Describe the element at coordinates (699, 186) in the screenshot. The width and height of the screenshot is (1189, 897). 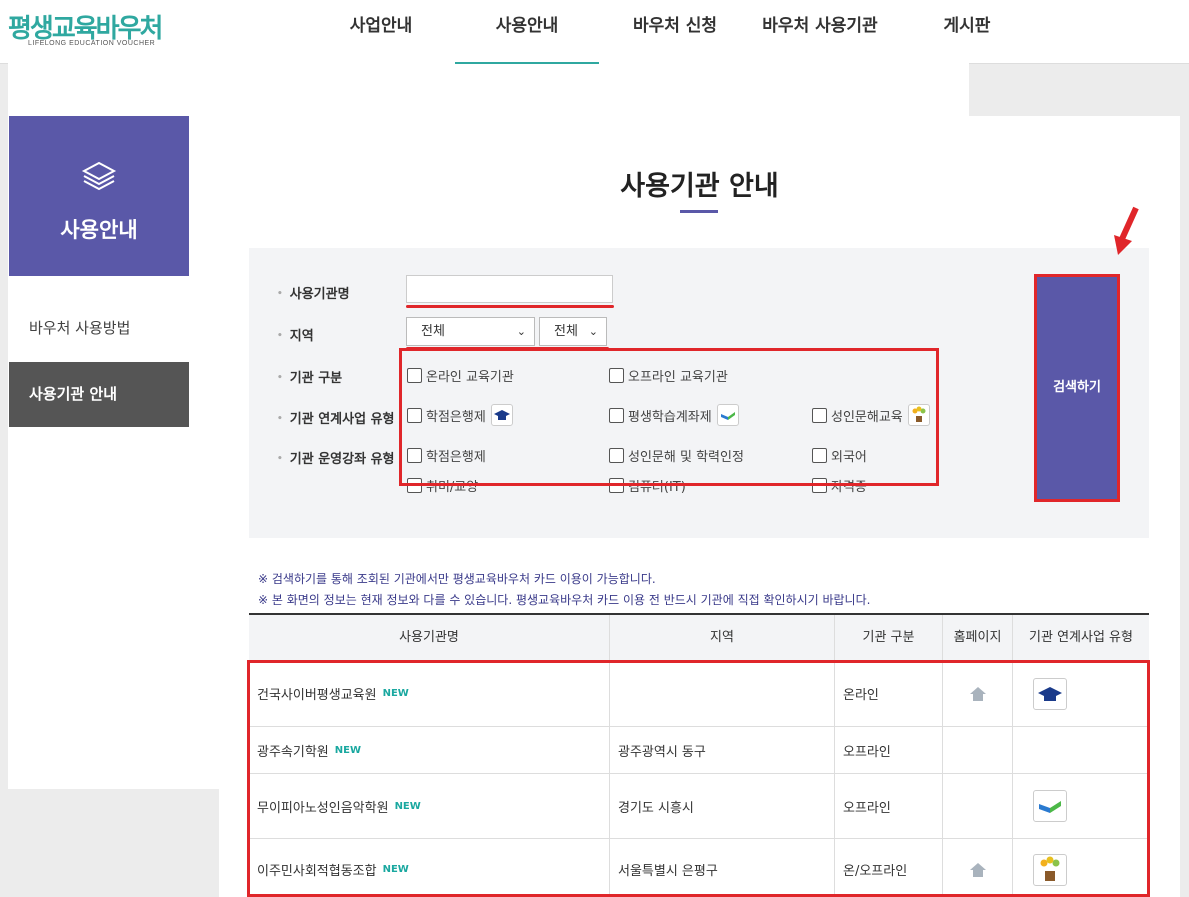
I see `page-title: 사용기관 안내` at that location.